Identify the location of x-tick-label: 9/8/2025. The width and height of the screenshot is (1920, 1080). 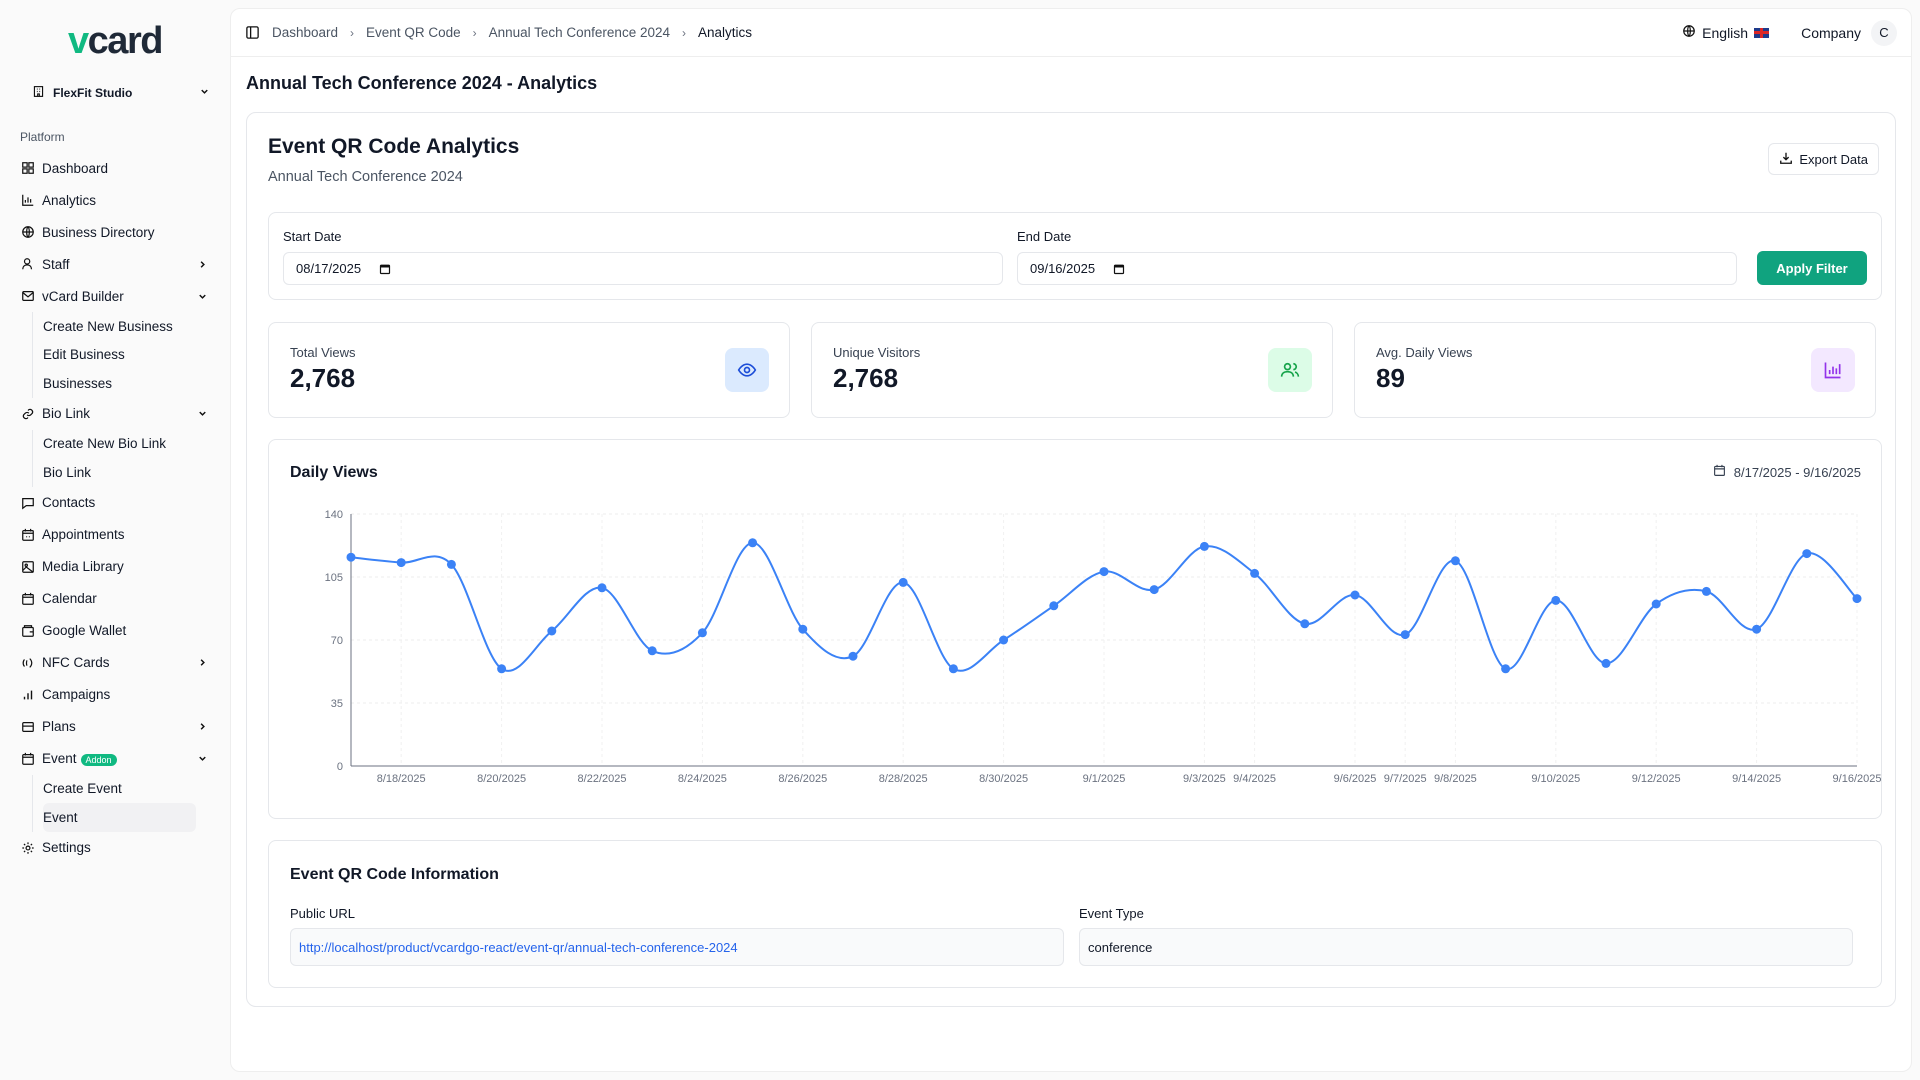
(1455, 779).